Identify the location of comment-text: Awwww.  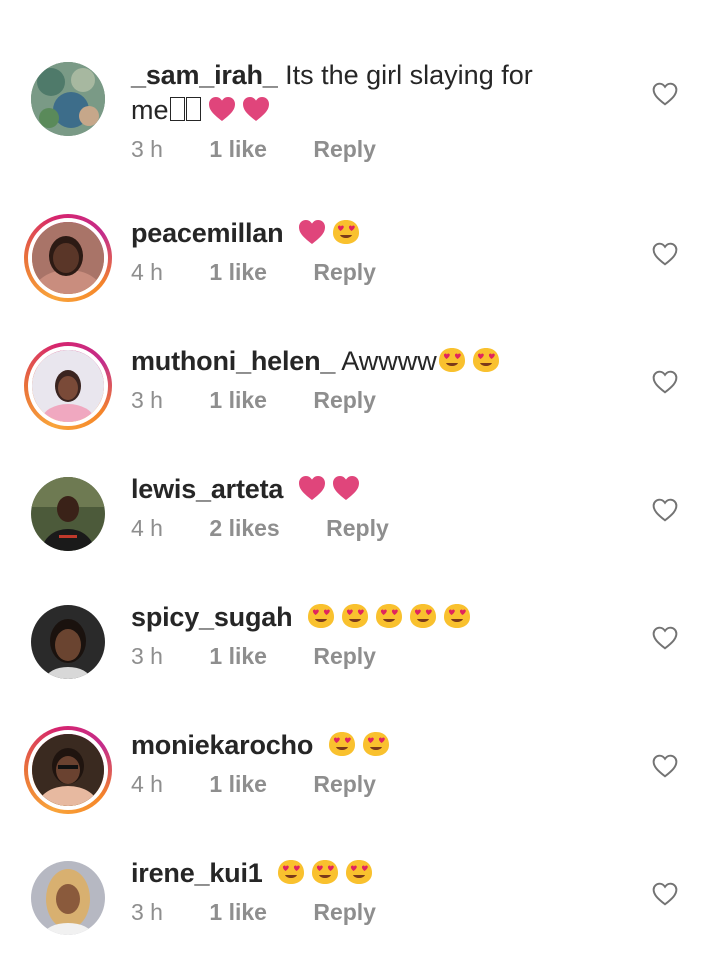
(389, 361).